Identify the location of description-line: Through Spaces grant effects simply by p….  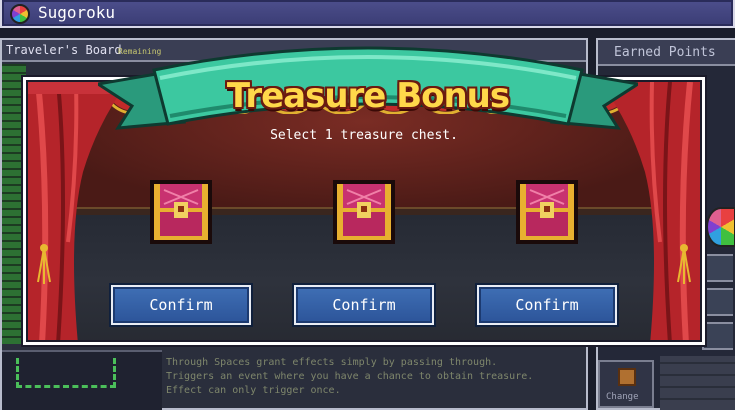
(332, 362).